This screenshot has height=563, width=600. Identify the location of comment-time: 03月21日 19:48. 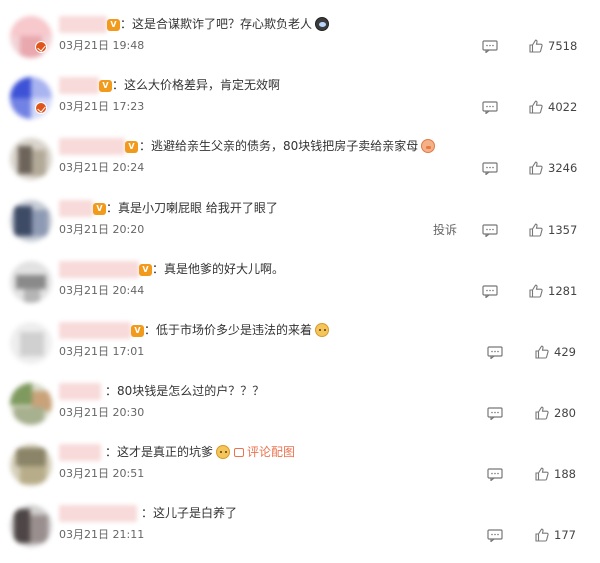
(102, 45).